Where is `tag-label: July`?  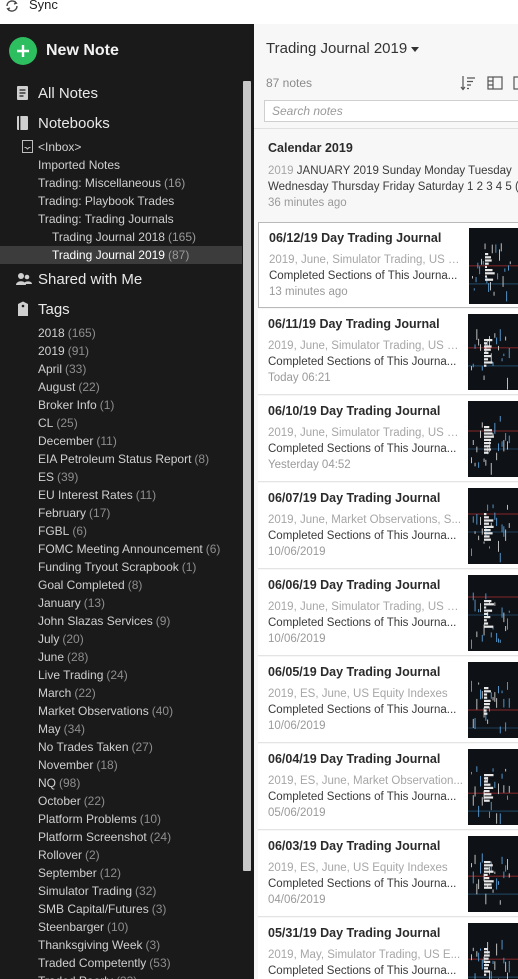 tag-label: July is located at coordinates (49, 639).